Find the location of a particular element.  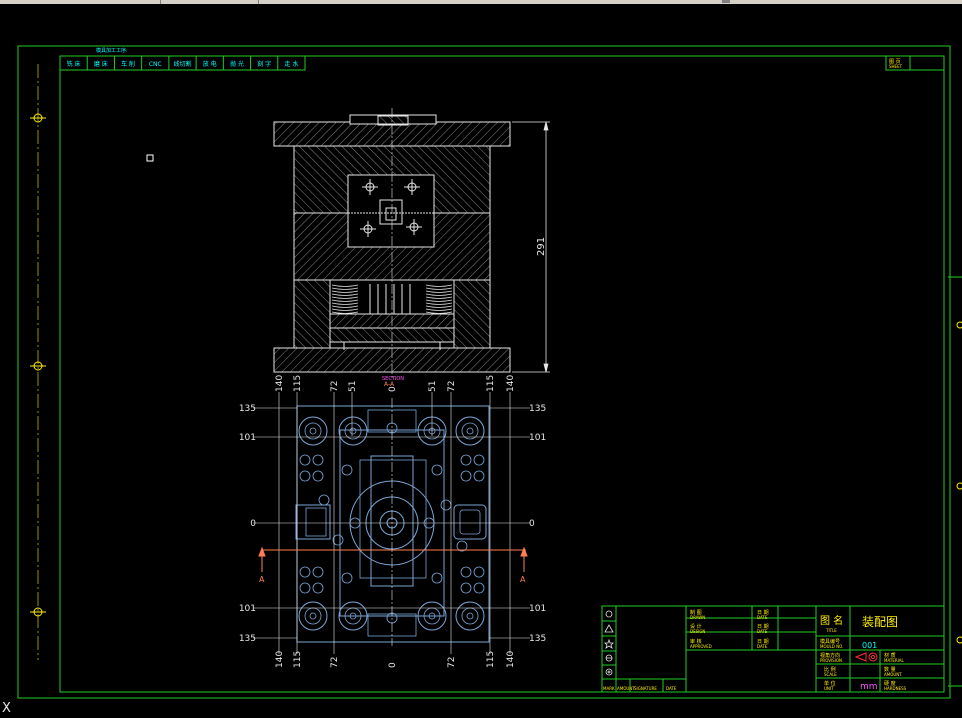

tb-unit-en: UNIT is located at coordinates (829, 688).